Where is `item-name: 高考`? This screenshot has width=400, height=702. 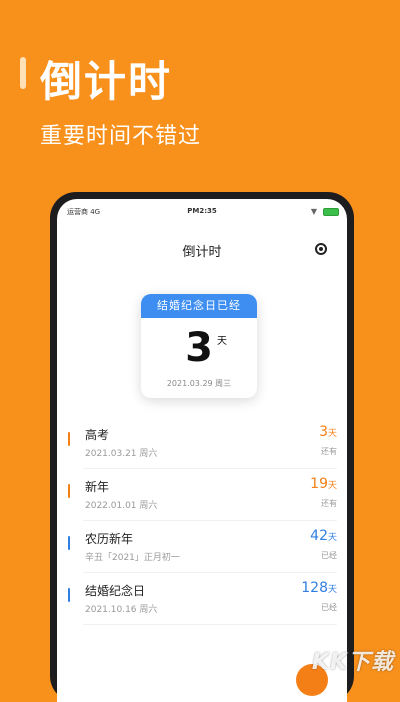
item-name: 高考 is located at coordinates (97, 435).